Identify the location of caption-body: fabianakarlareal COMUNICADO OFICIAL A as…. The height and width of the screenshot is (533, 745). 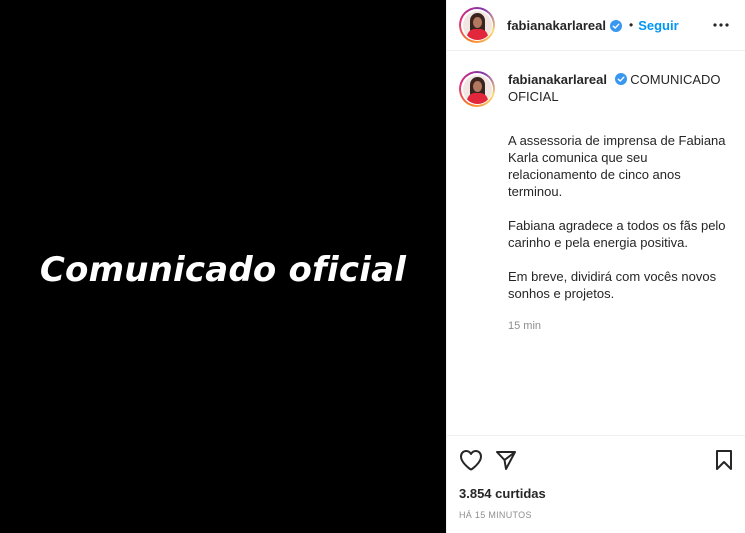
(619, 203).